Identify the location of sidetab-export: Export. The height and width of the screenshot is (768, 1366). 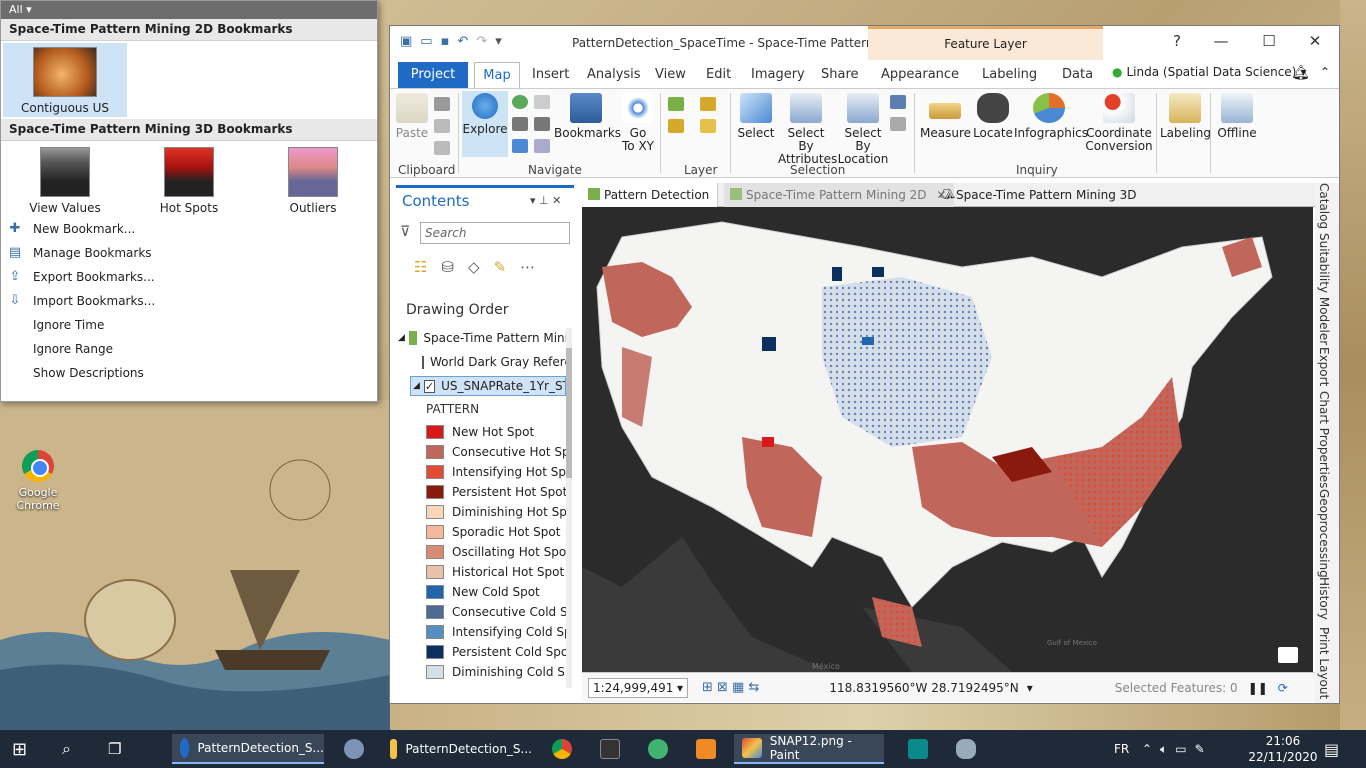
(1324, 366).